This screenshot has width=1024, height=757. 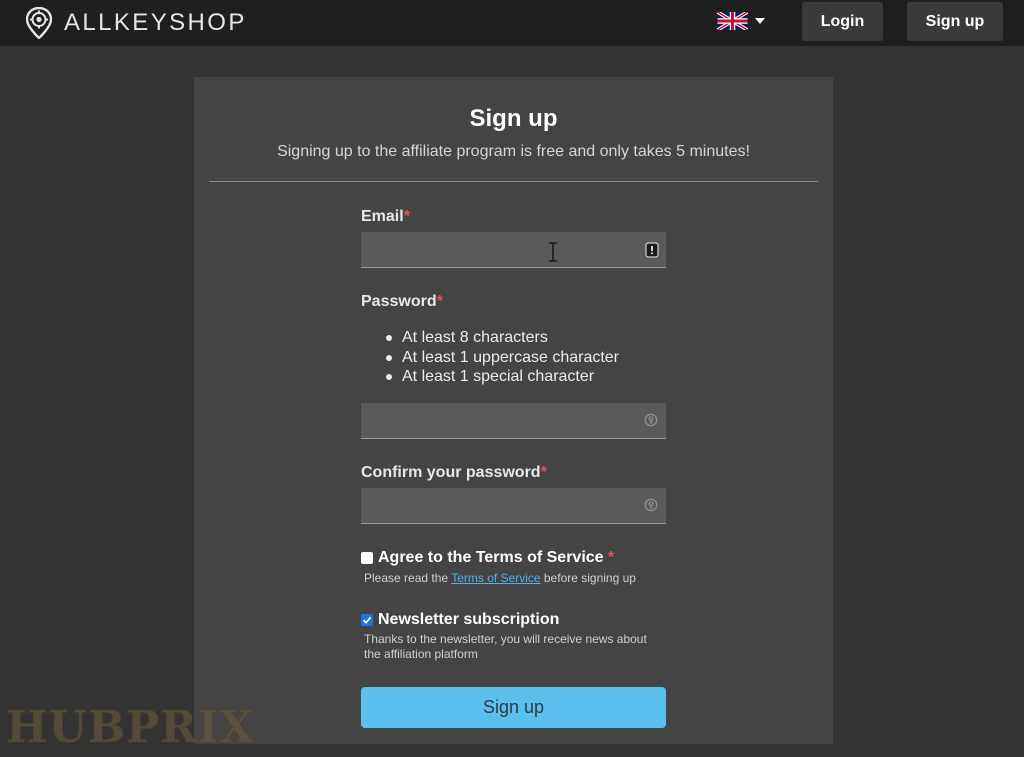 I want to click on divider, so click(x=513, y=181).